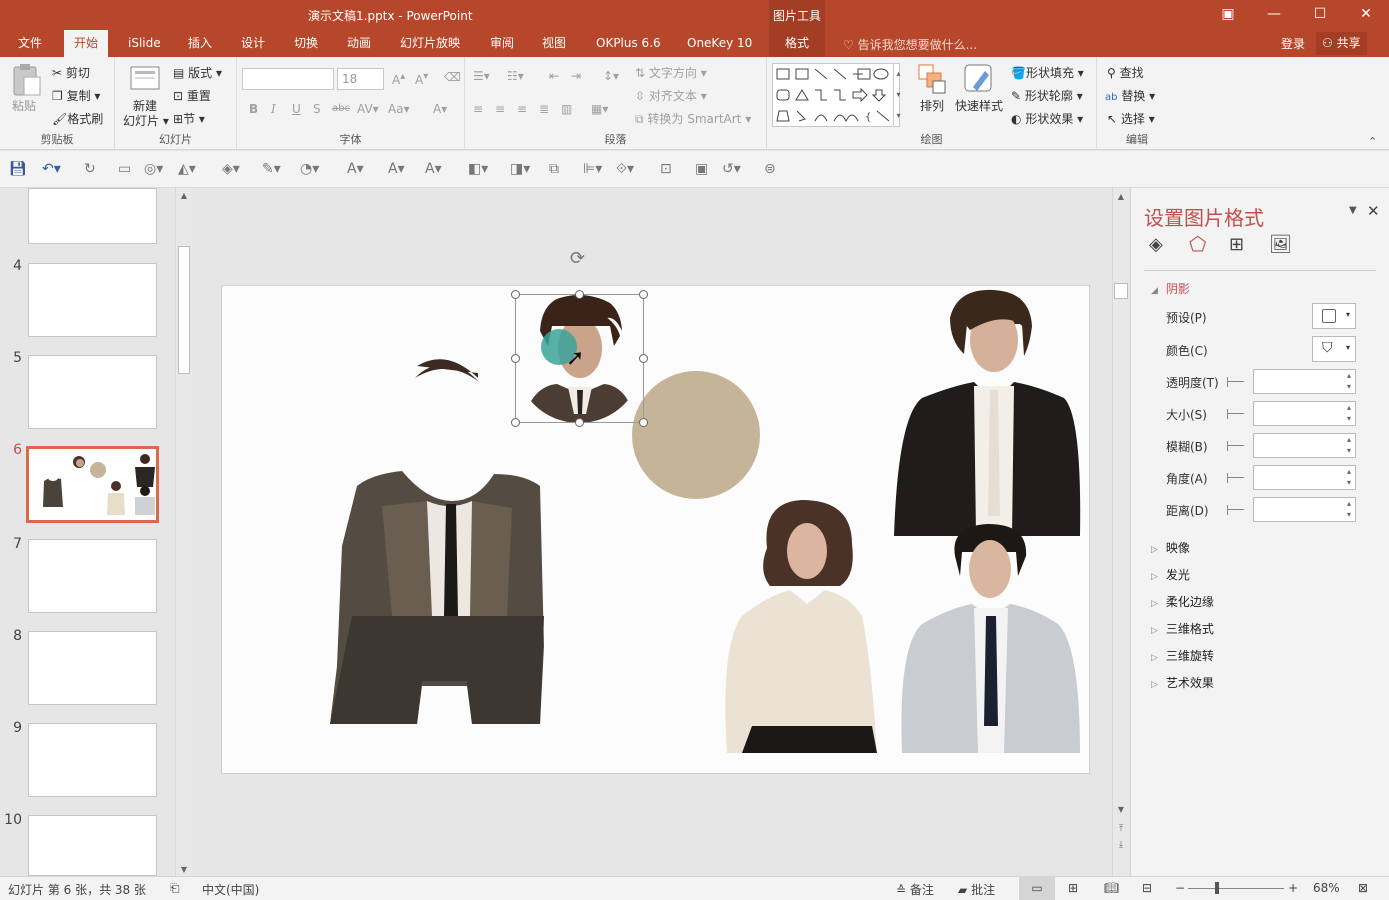 This screenshot has width=1389, height=900. Describe the element at coordinates (576, 76) in the screenshot. I see `increase-indent-icon: ⇥` at that location.